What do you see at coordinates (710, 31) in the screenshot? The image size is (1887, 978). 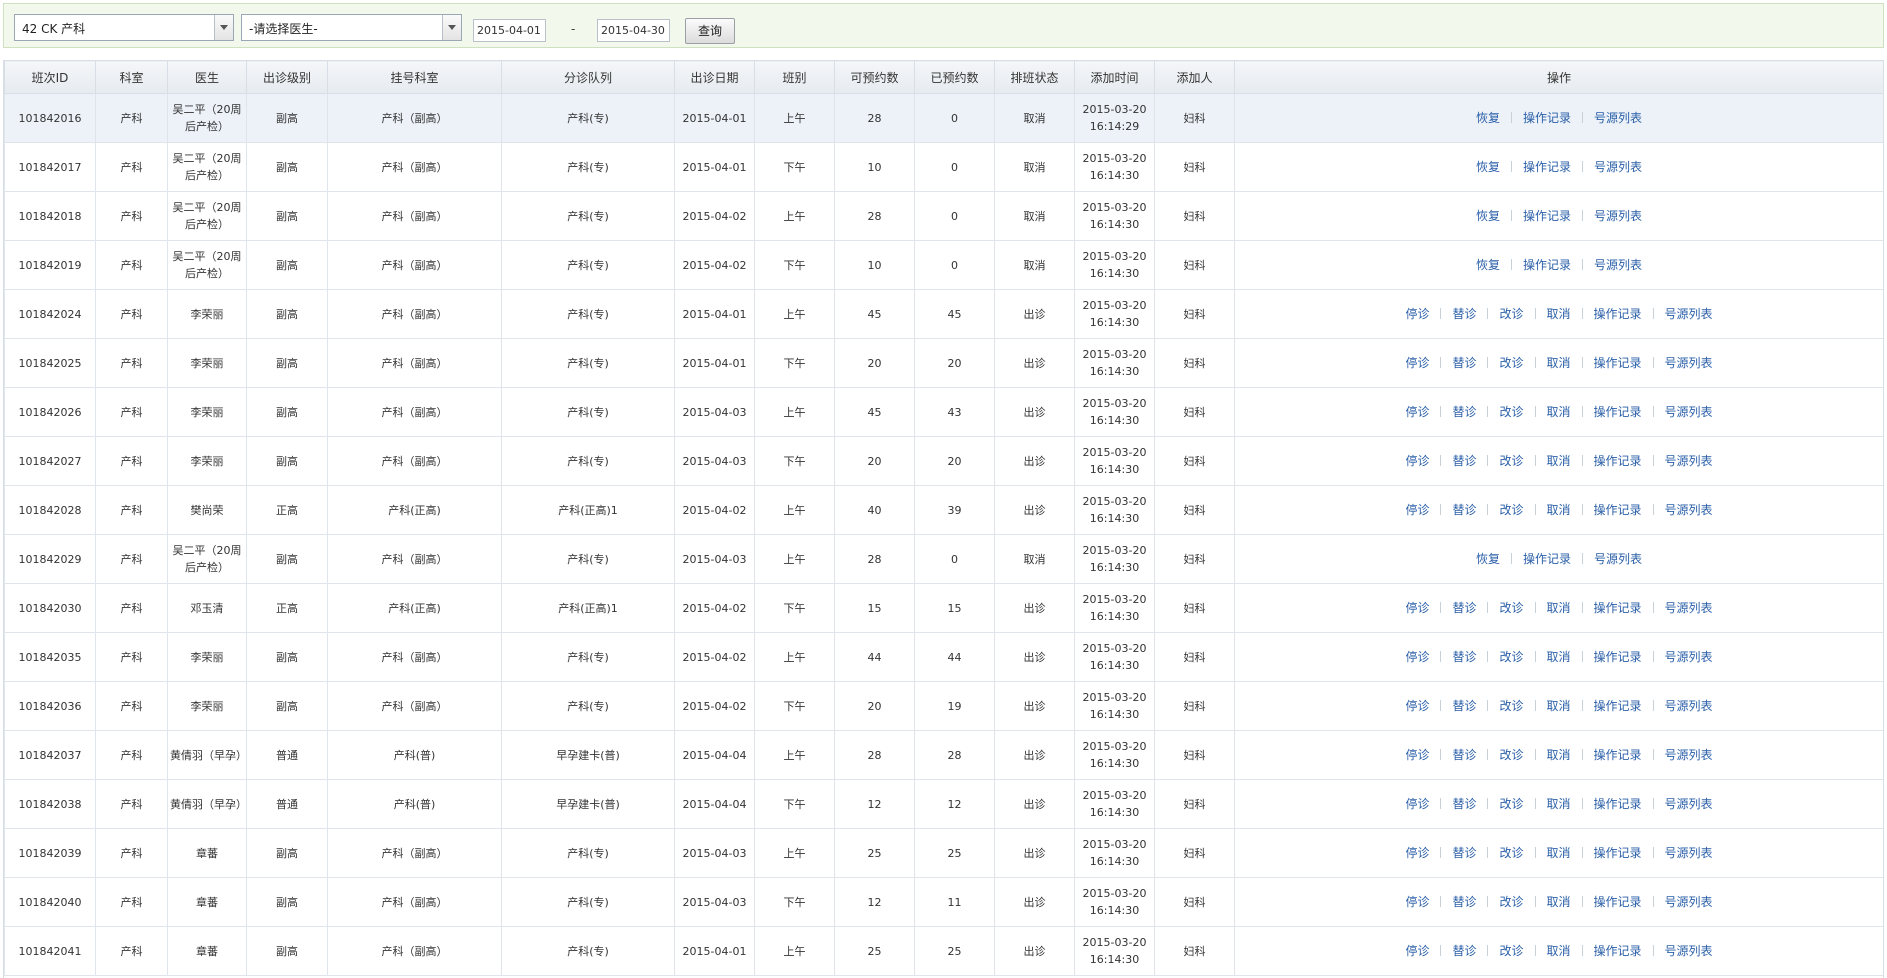 I see `query-button: 查询` at bounding box center [710, 31].